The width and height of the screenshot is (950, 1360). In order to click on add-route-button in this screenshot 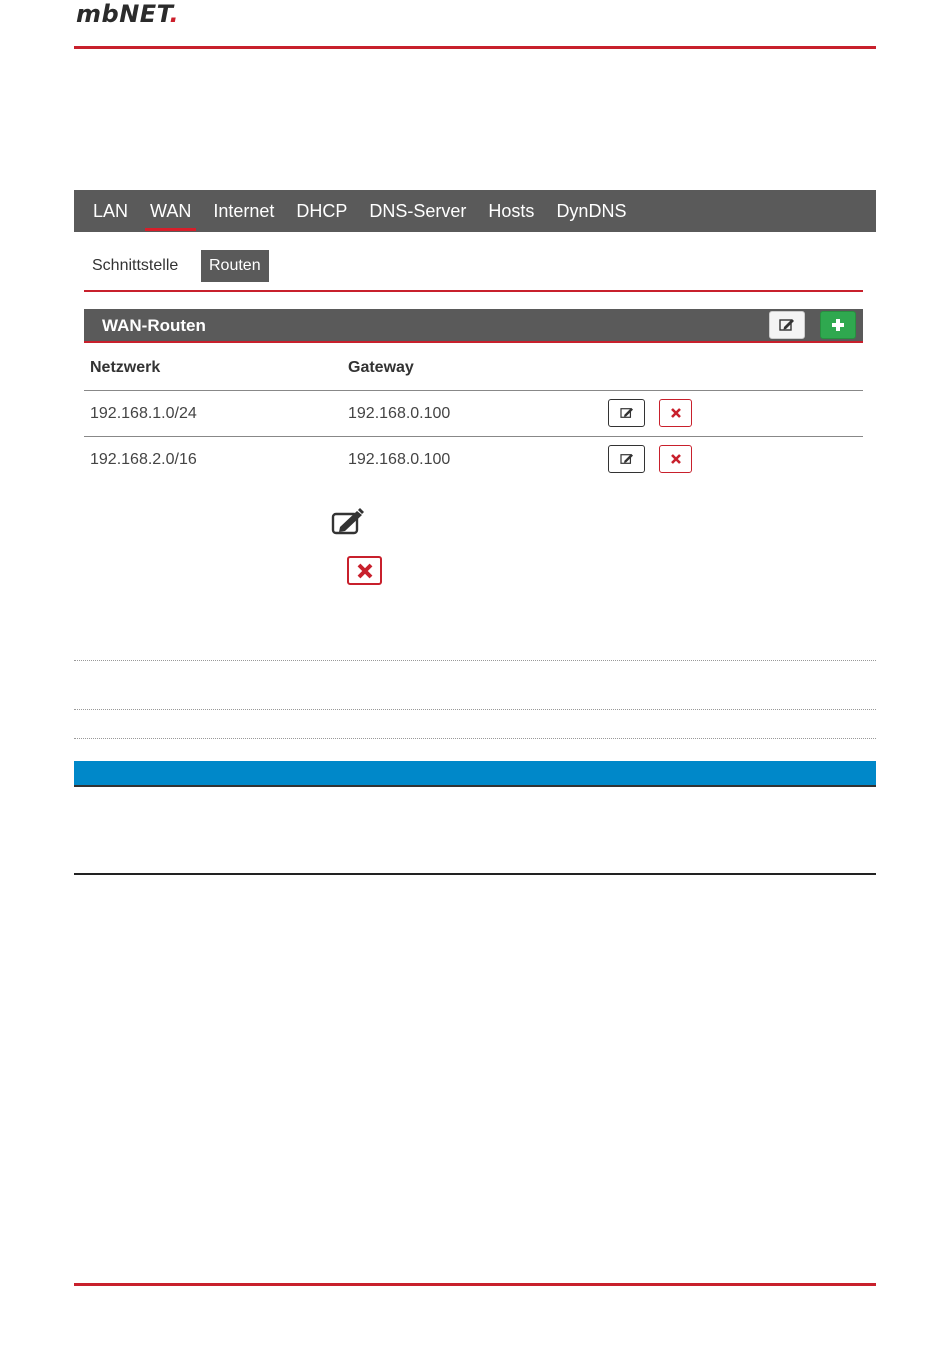, I will do `click(838, 325)`.